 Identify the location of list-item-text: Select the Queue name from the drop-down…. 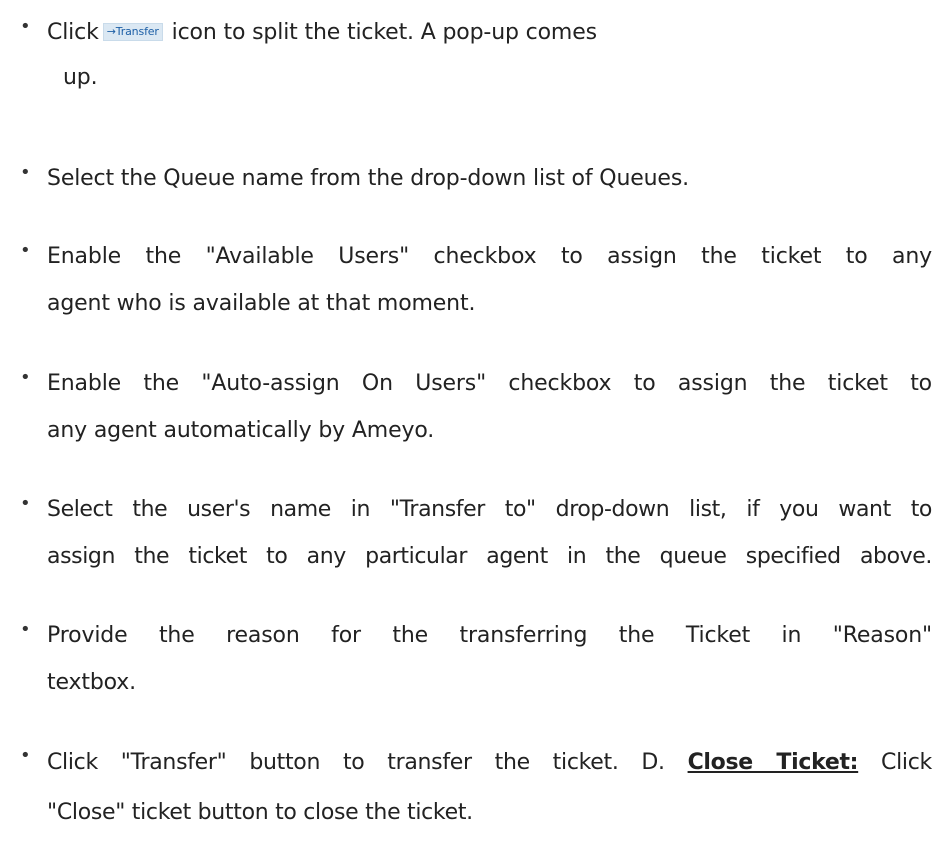
(489, 178).